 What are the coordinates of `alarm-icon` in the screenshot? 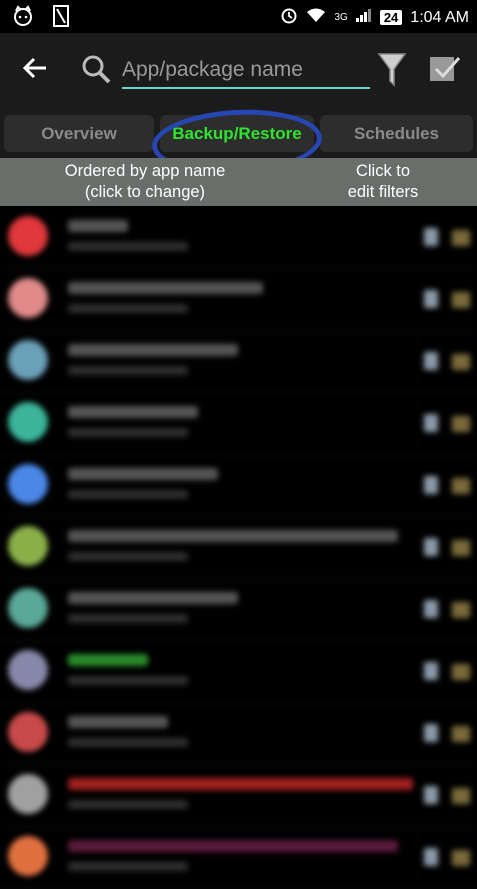 It's located at (289, 17).